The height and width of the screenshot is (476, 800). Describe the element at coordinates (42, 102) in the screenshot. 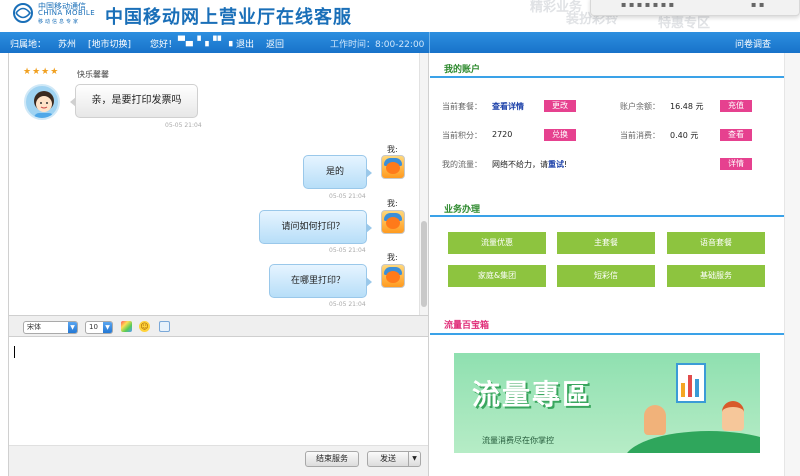

I see `agent-avatar` at that location.